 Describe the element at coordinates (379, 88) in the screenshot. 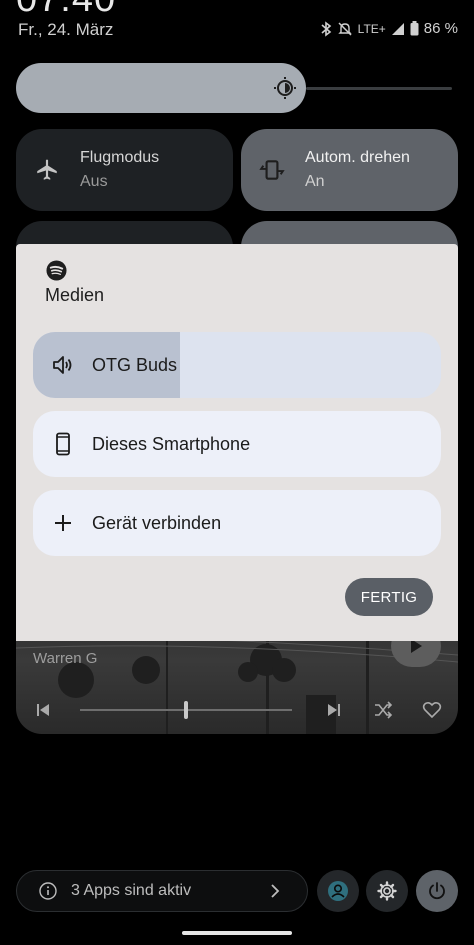

I see `brightness-track` at that location.